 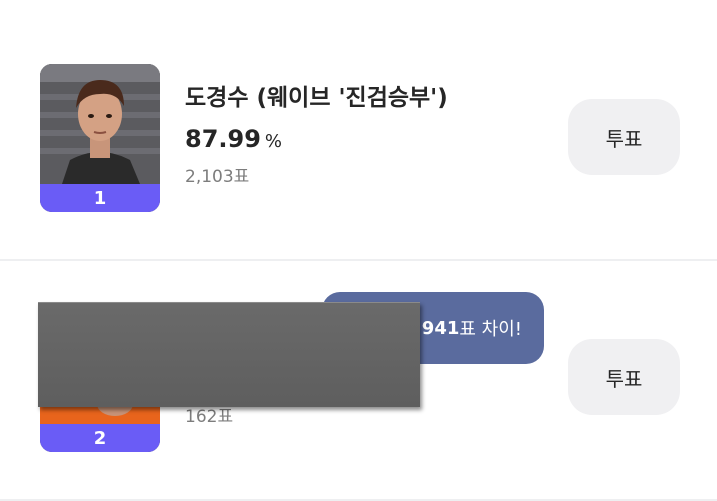 I want to click on vote-percentage: 87.99%, so click(x=233, y=139).